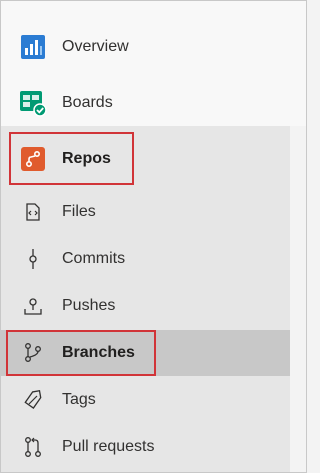 This screenshot has height=473, width=320. What do you see at coordinates (86, 158) in the screenshot?
I see `nav-item-label: Repos` at bounding box center [86, 158].